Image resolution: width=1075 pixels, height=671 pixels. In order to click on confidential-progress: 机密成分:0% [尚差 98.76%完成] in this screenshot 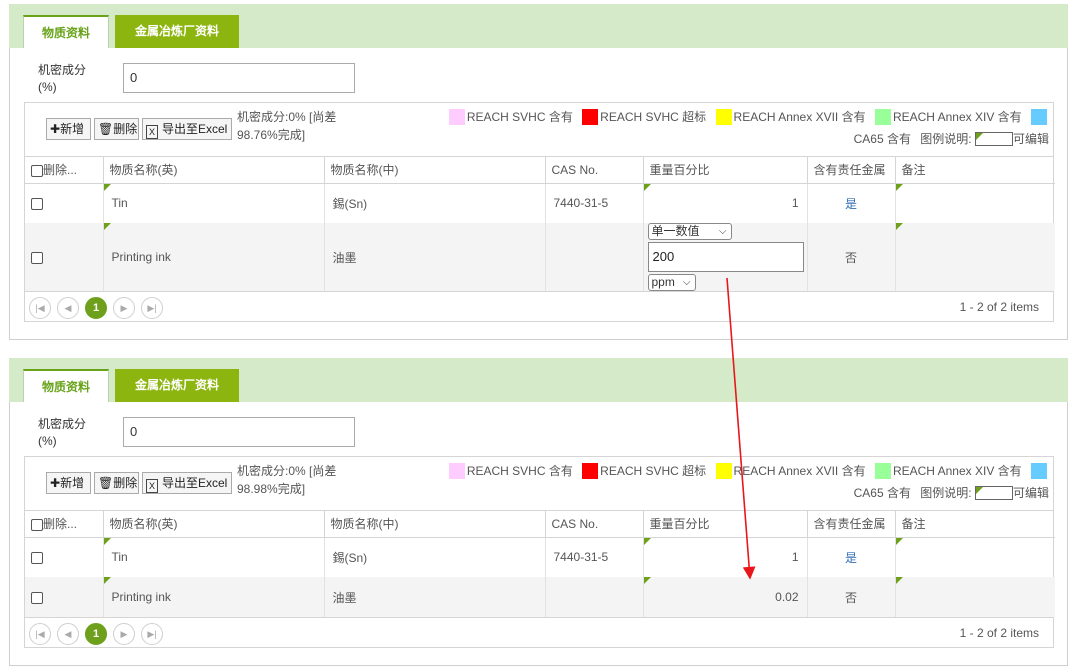, I will do `click(287, 126)`.